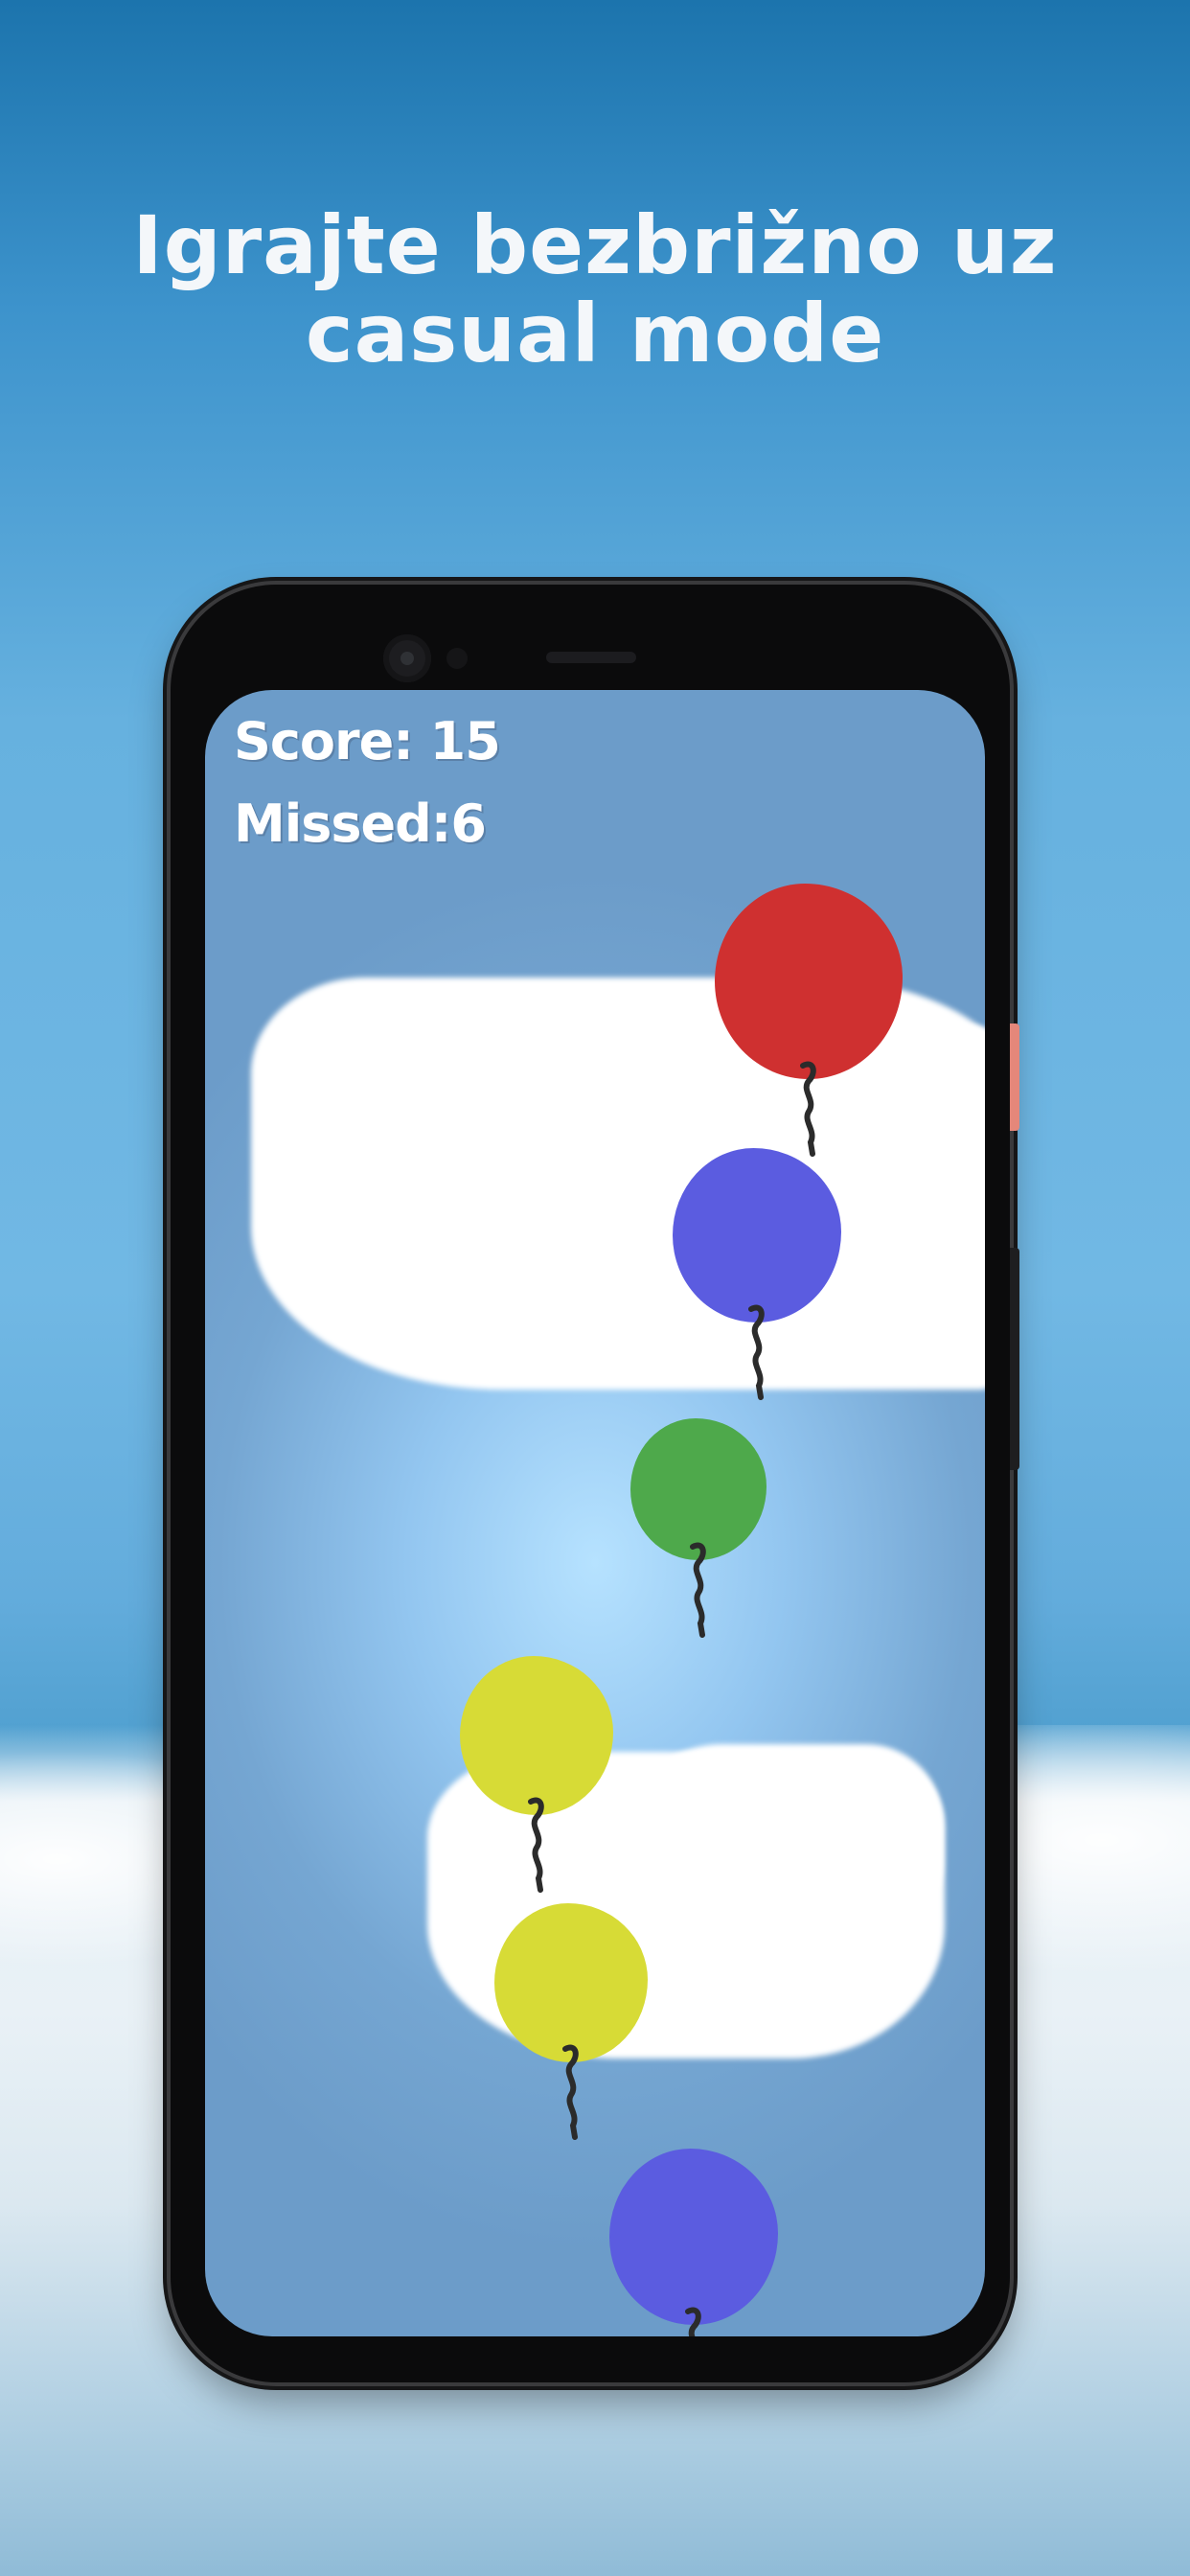 This screenshot has height=2576, width=1190. I want to click on headline-line-1: Igrajte bezbrižno uz, so click(595, 245).